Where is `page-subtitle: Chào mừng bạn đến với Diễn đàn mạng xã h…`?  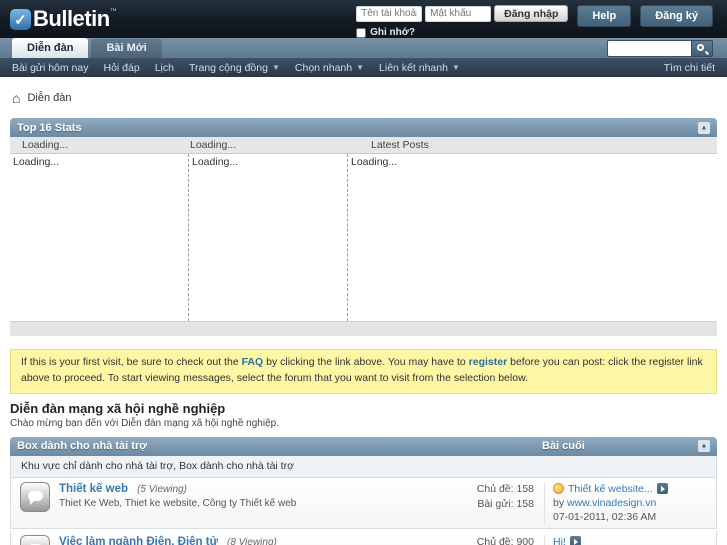 page-subtitle: Chào mừng bạn đến với Diễn đàn mạng xã h… is located at coordinates (144, 423).